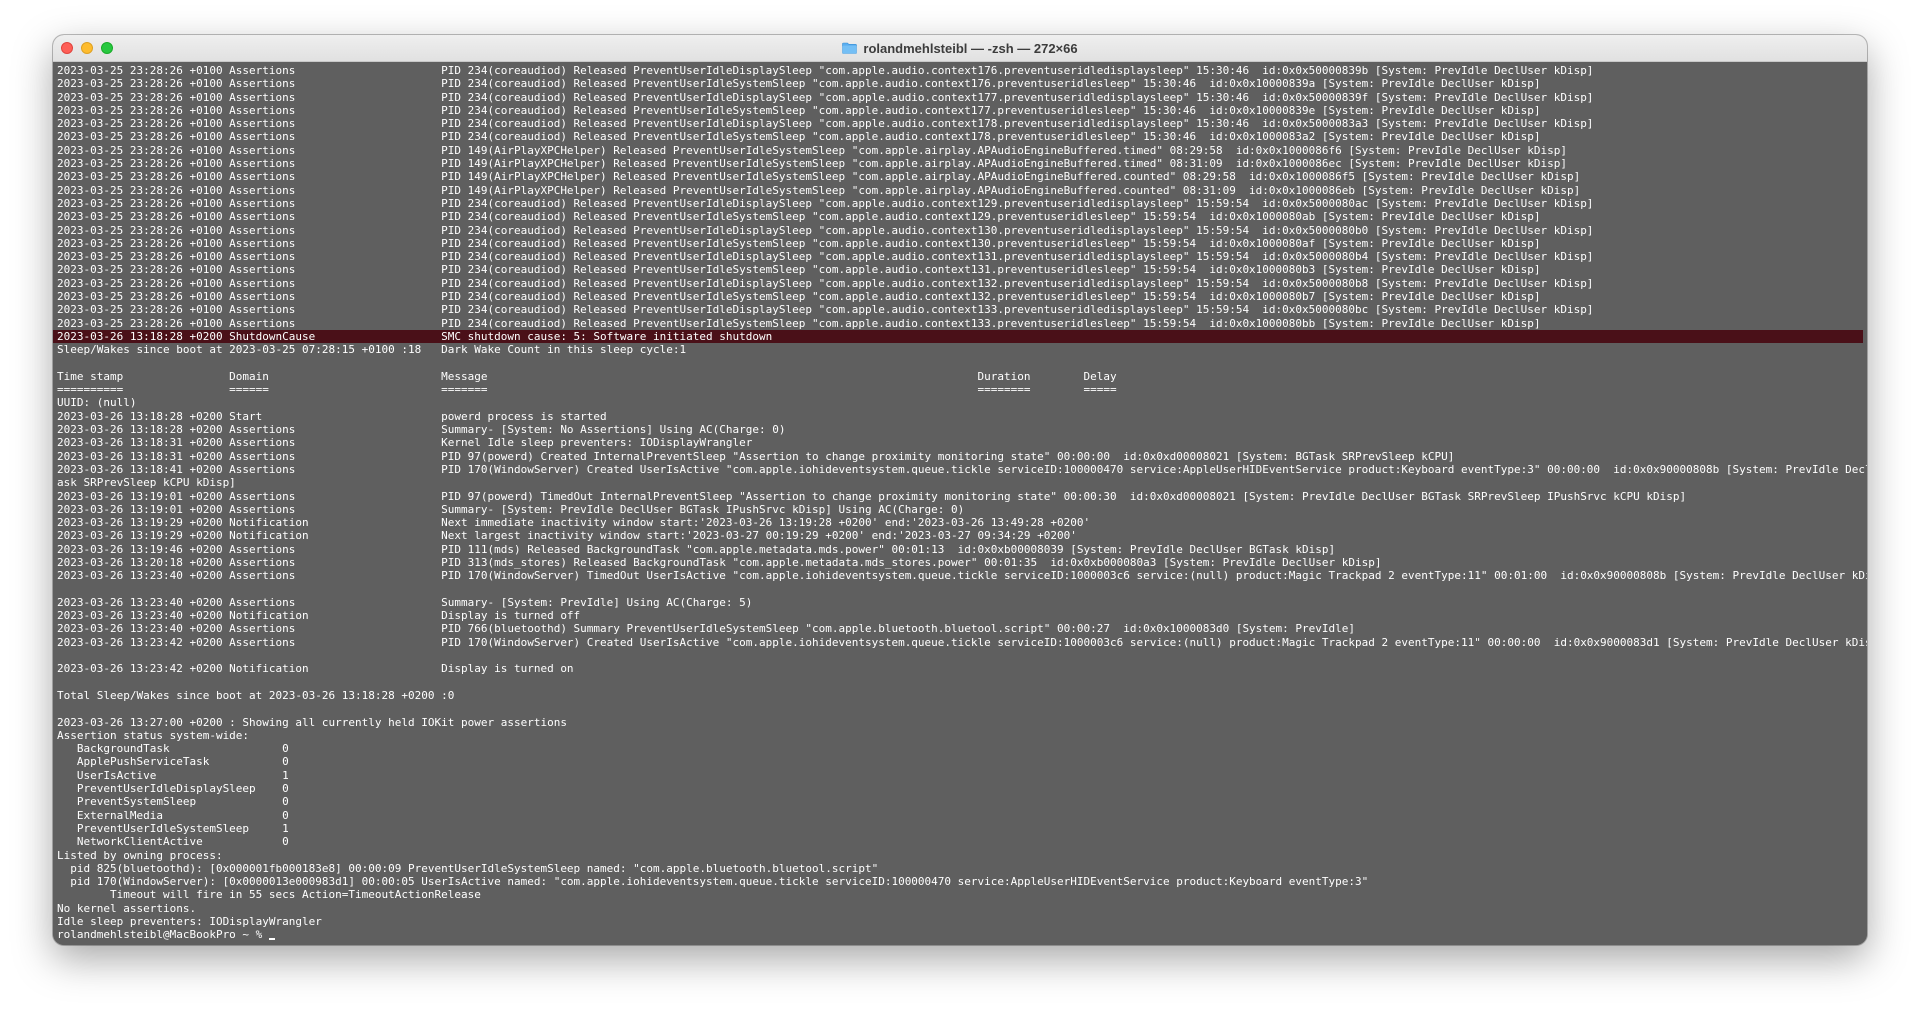 The height and width of the screenshot is (1015, 1920). What do you see at coordinates (173, 775) in the screenshot?
I see `terminal-line: UserIsActive 1` at bounding box center [173, 775].